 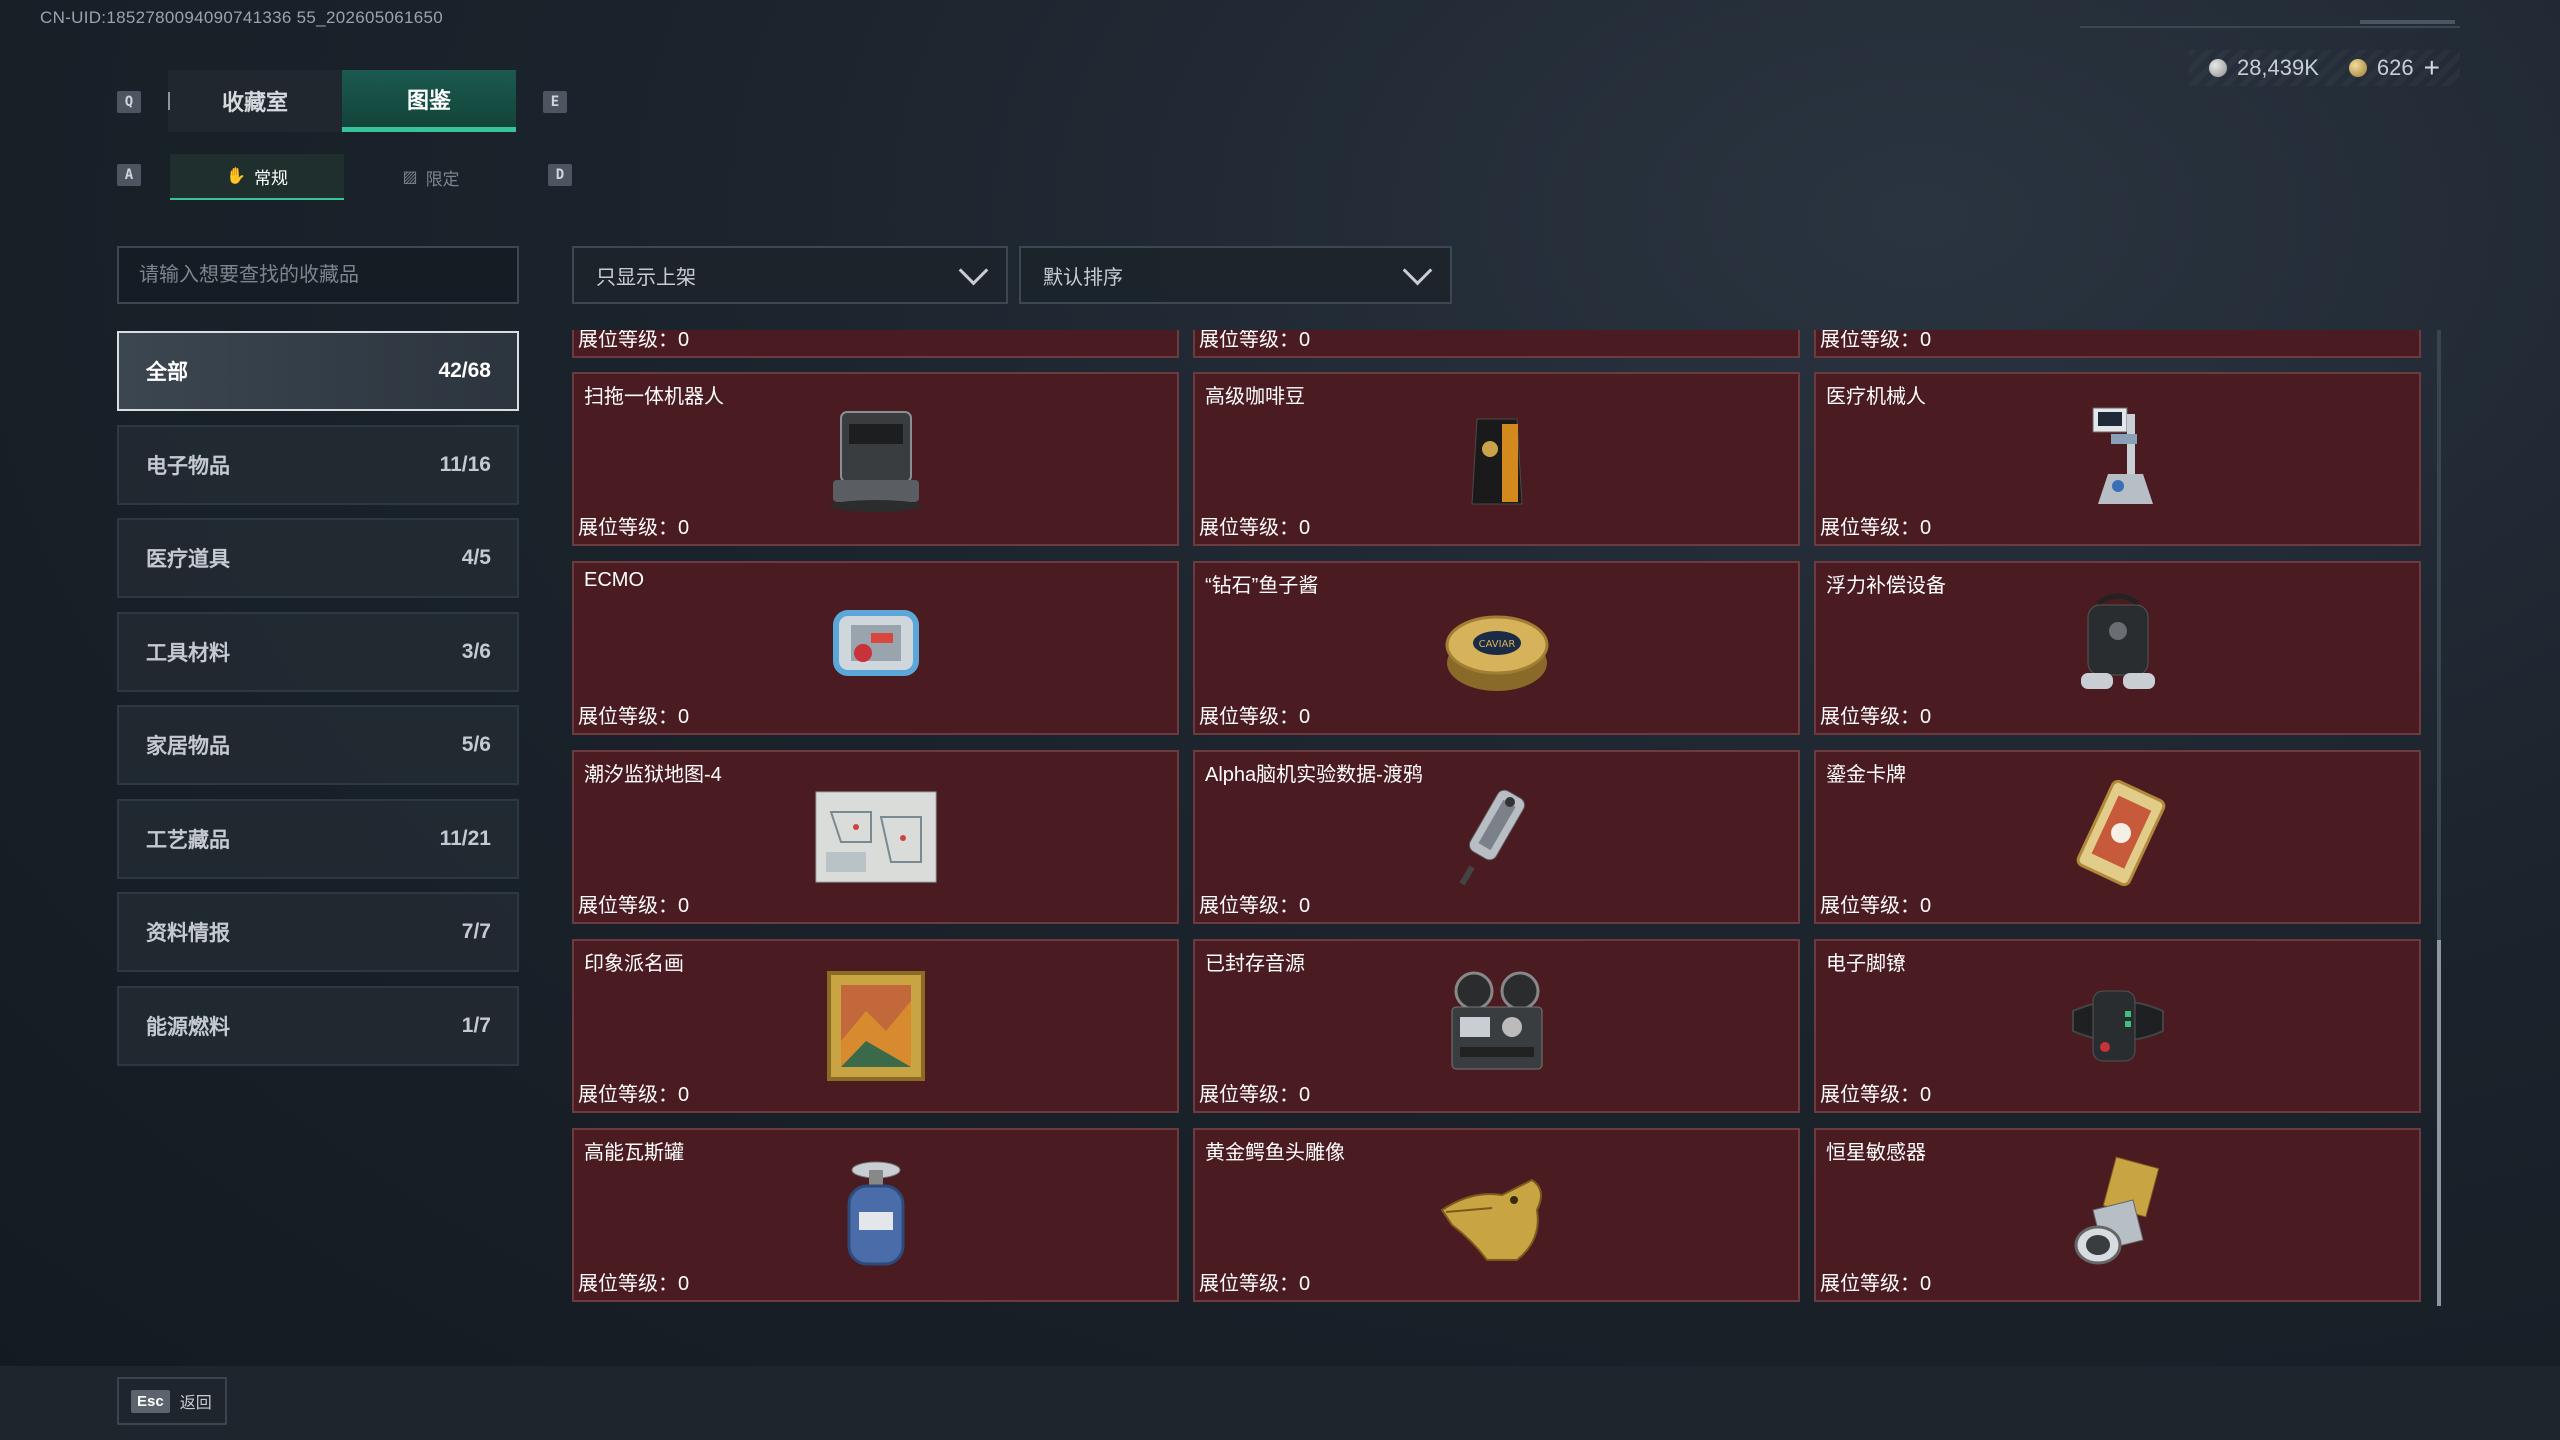 I want to click on tab-collection-room: 收藏室, so click(x=255, y=101).